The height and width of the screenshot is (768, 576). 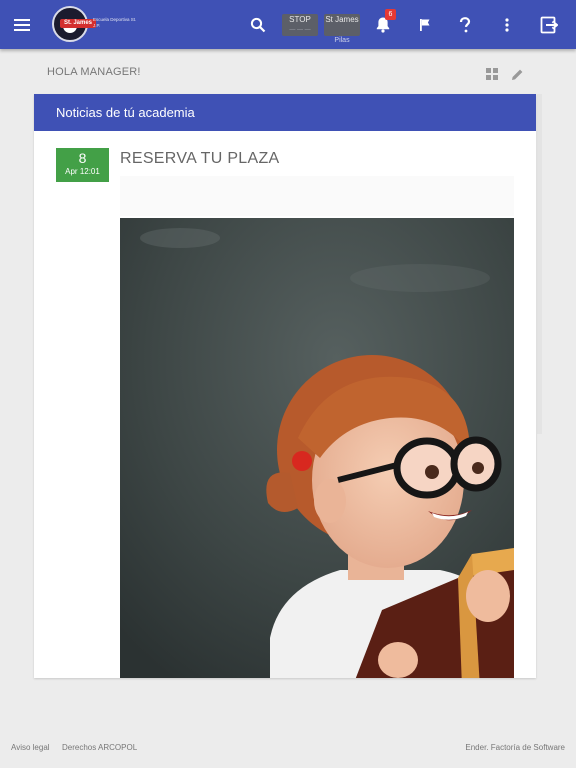 I want to click on academy-chip-label: St James, so click(x=342, y=19).